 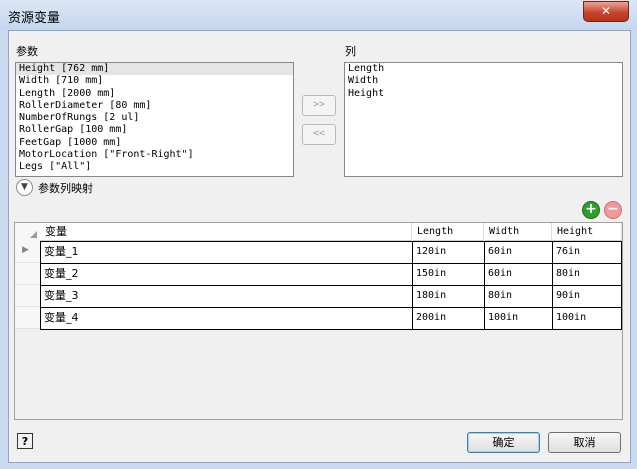 I want to click on params-list-item: Height [762 mm], so click(x=154, y=69).